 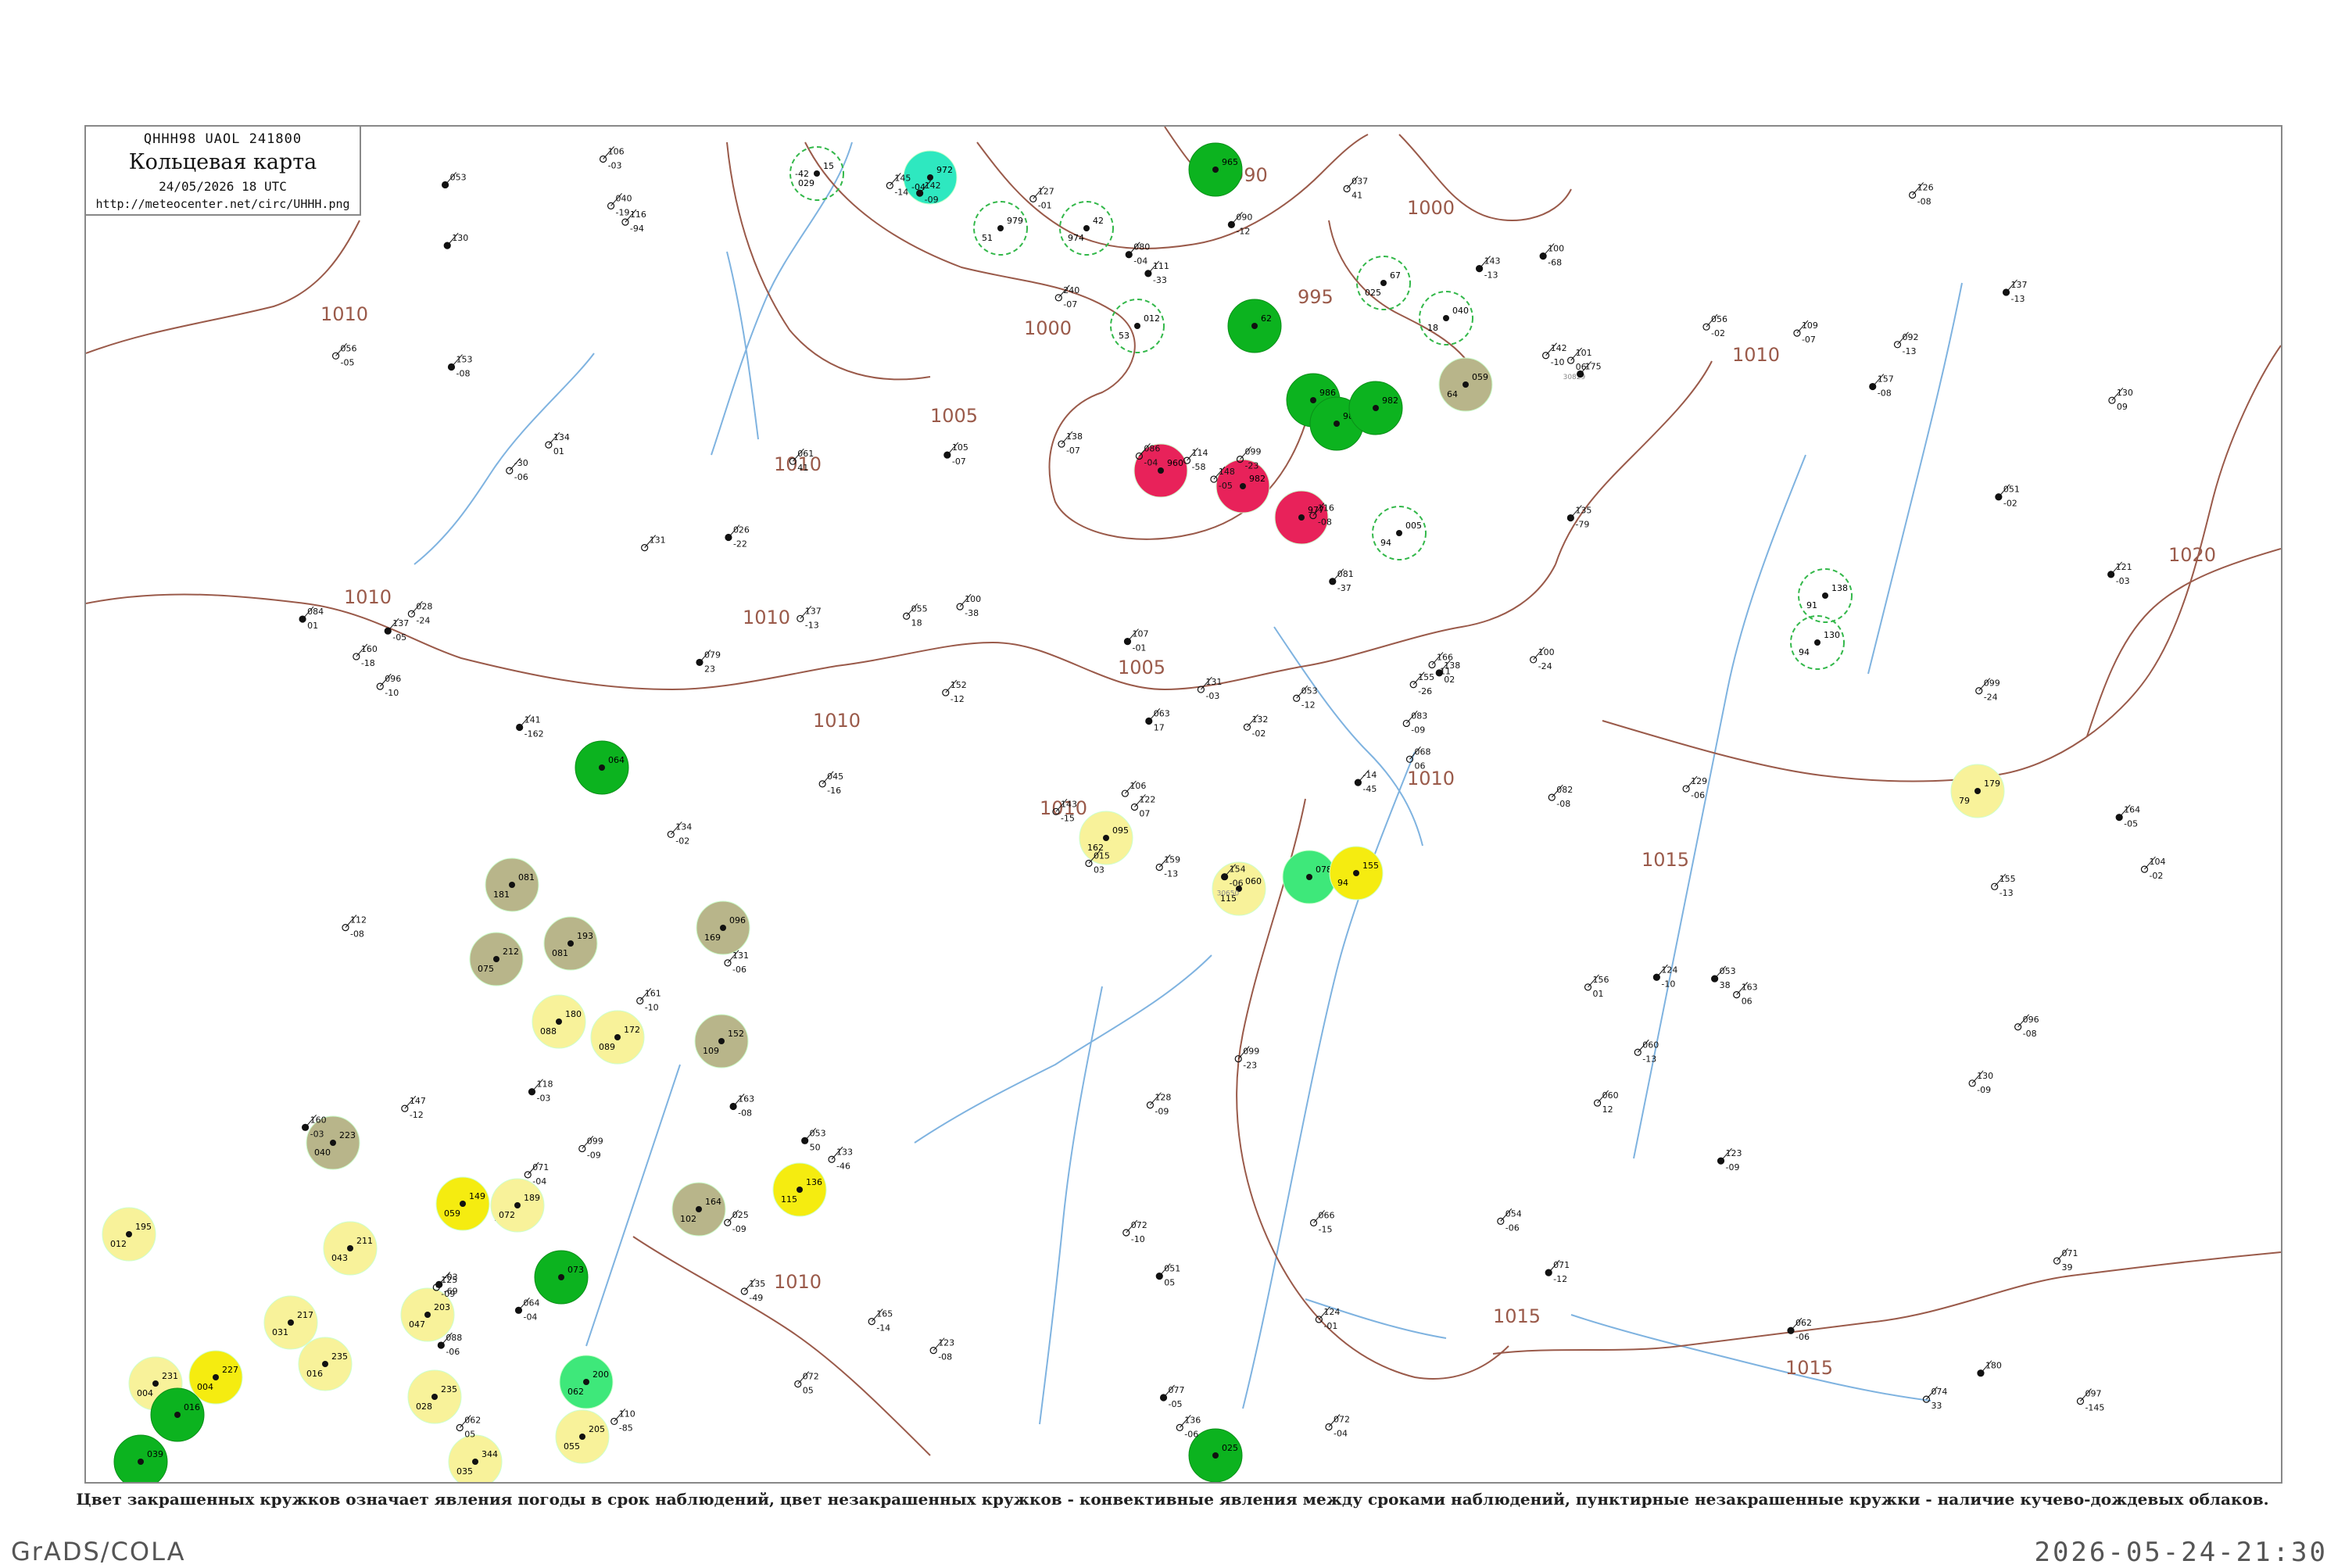 What do you see at coordinates (1390, 401) in the screenshot?
I see `circle-value: 982` at bounding box center [1390, 401].